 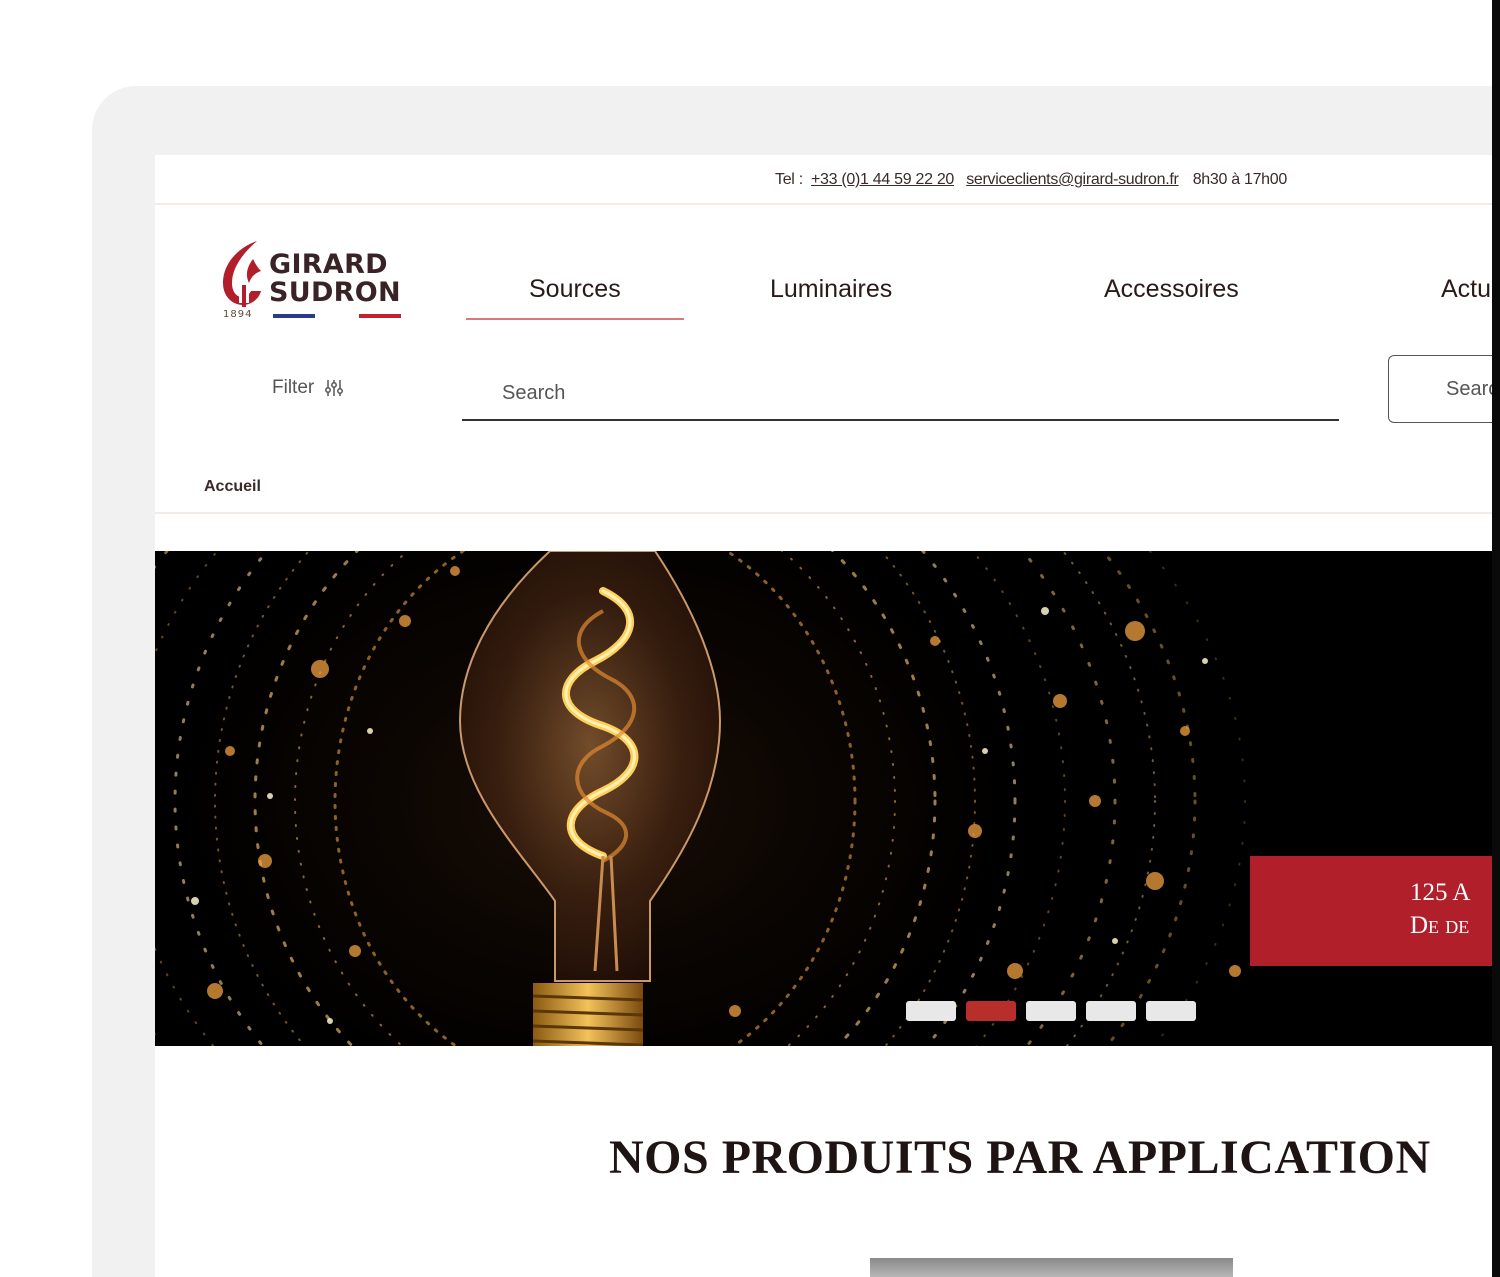 What do you see at coordinates (293, 387) in the screenshot?
I see `filter-label: Filter` at bounding box center [293, 387].